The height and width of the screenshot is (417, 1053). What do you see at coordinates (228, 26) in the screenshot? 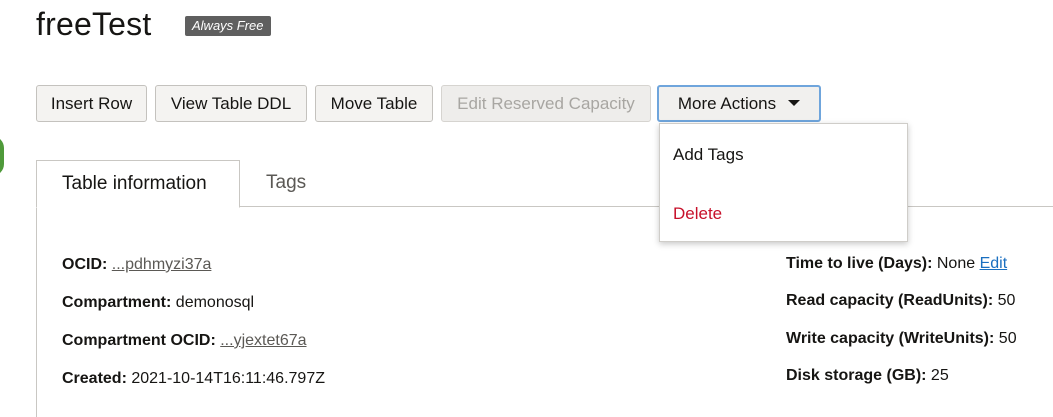
I see `always-free-badge: Always Free` at bounding box center [228, 26].